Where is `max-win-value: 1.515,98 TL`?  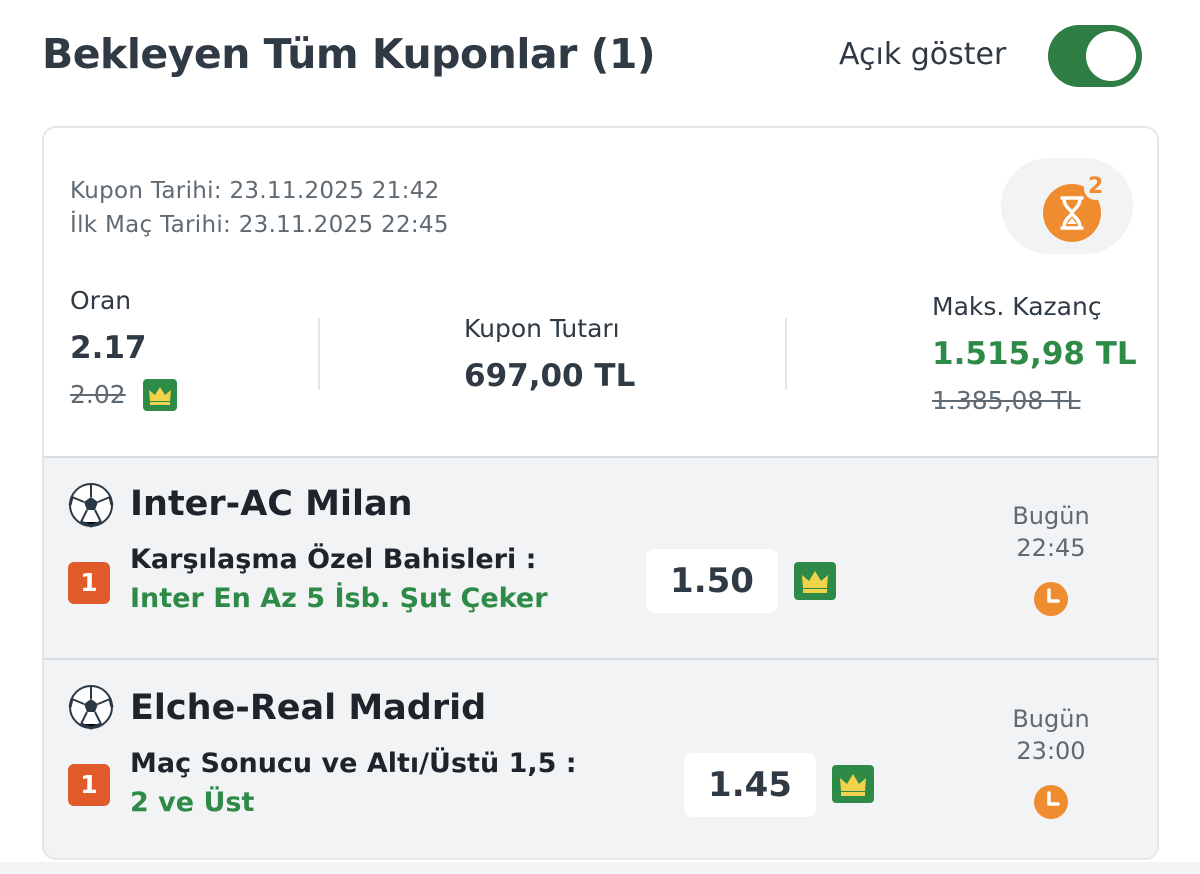 max-win-value: 1.515,98 TL is located at coordinates (1034, 354).